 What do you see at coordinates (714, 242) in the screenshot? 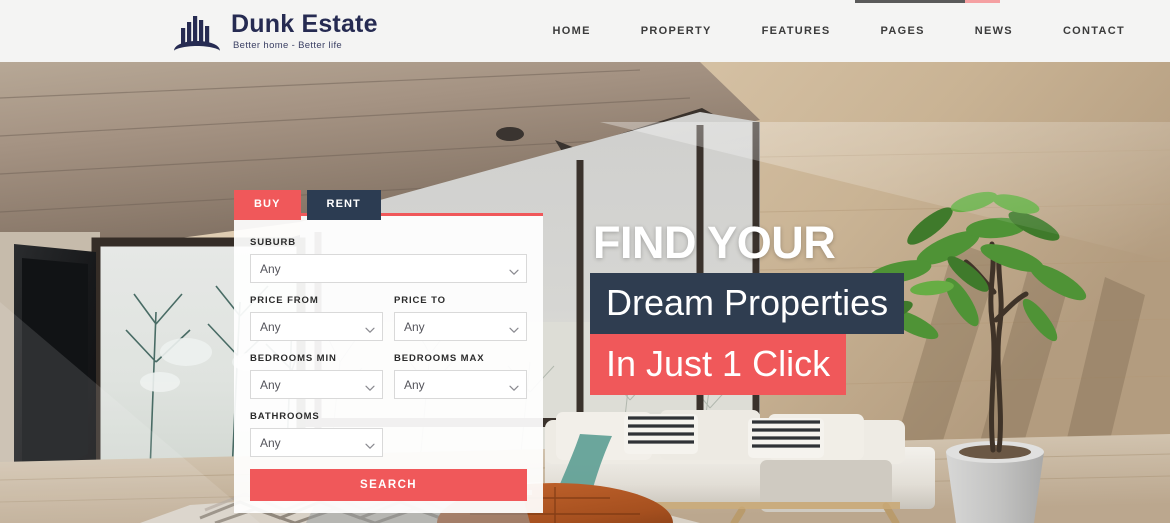
I see `hero-headline-line-1: FIND YOUR` at bounding box center [714, 242].